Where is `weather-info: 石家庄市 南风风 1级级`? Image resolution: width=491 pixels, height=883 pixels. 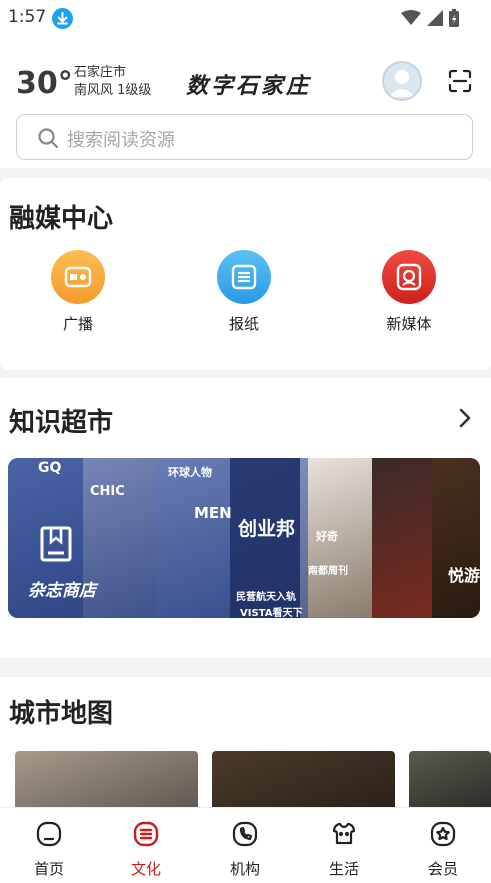 weather-info: 石家庄市 南风风 1级级 is located at coordinates (112, 82).